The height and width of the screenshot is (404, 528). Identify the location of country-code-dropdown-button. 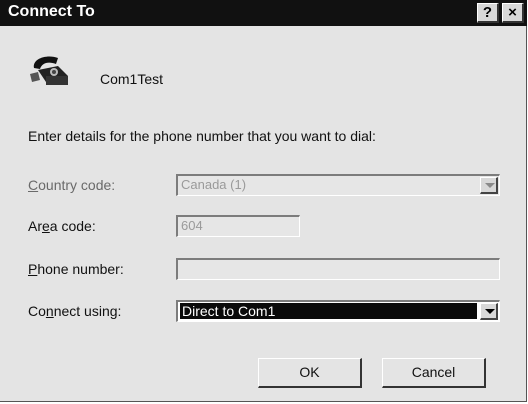
(489, 185).